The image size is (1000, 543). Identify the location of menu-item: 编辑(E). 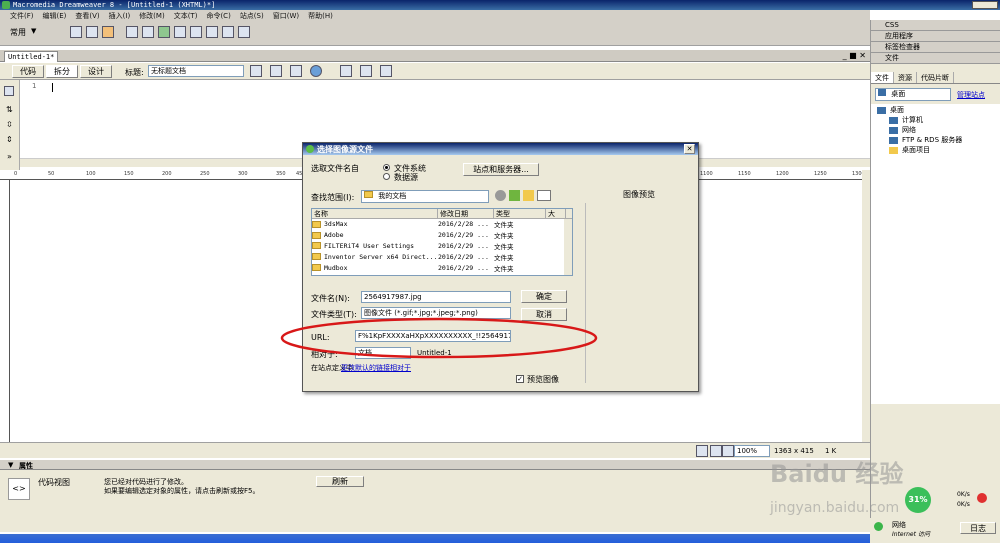
(55, 16).